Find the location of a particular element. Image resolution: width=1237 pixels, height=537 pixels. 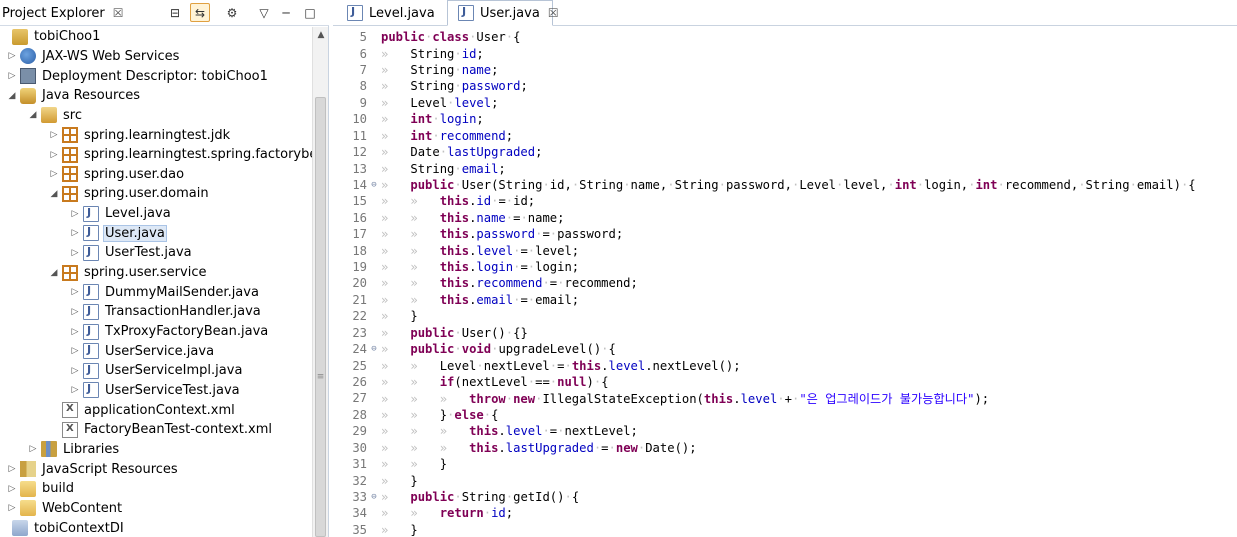

code-line: 28» » }·else·{ is located at coordinates (785, 415).